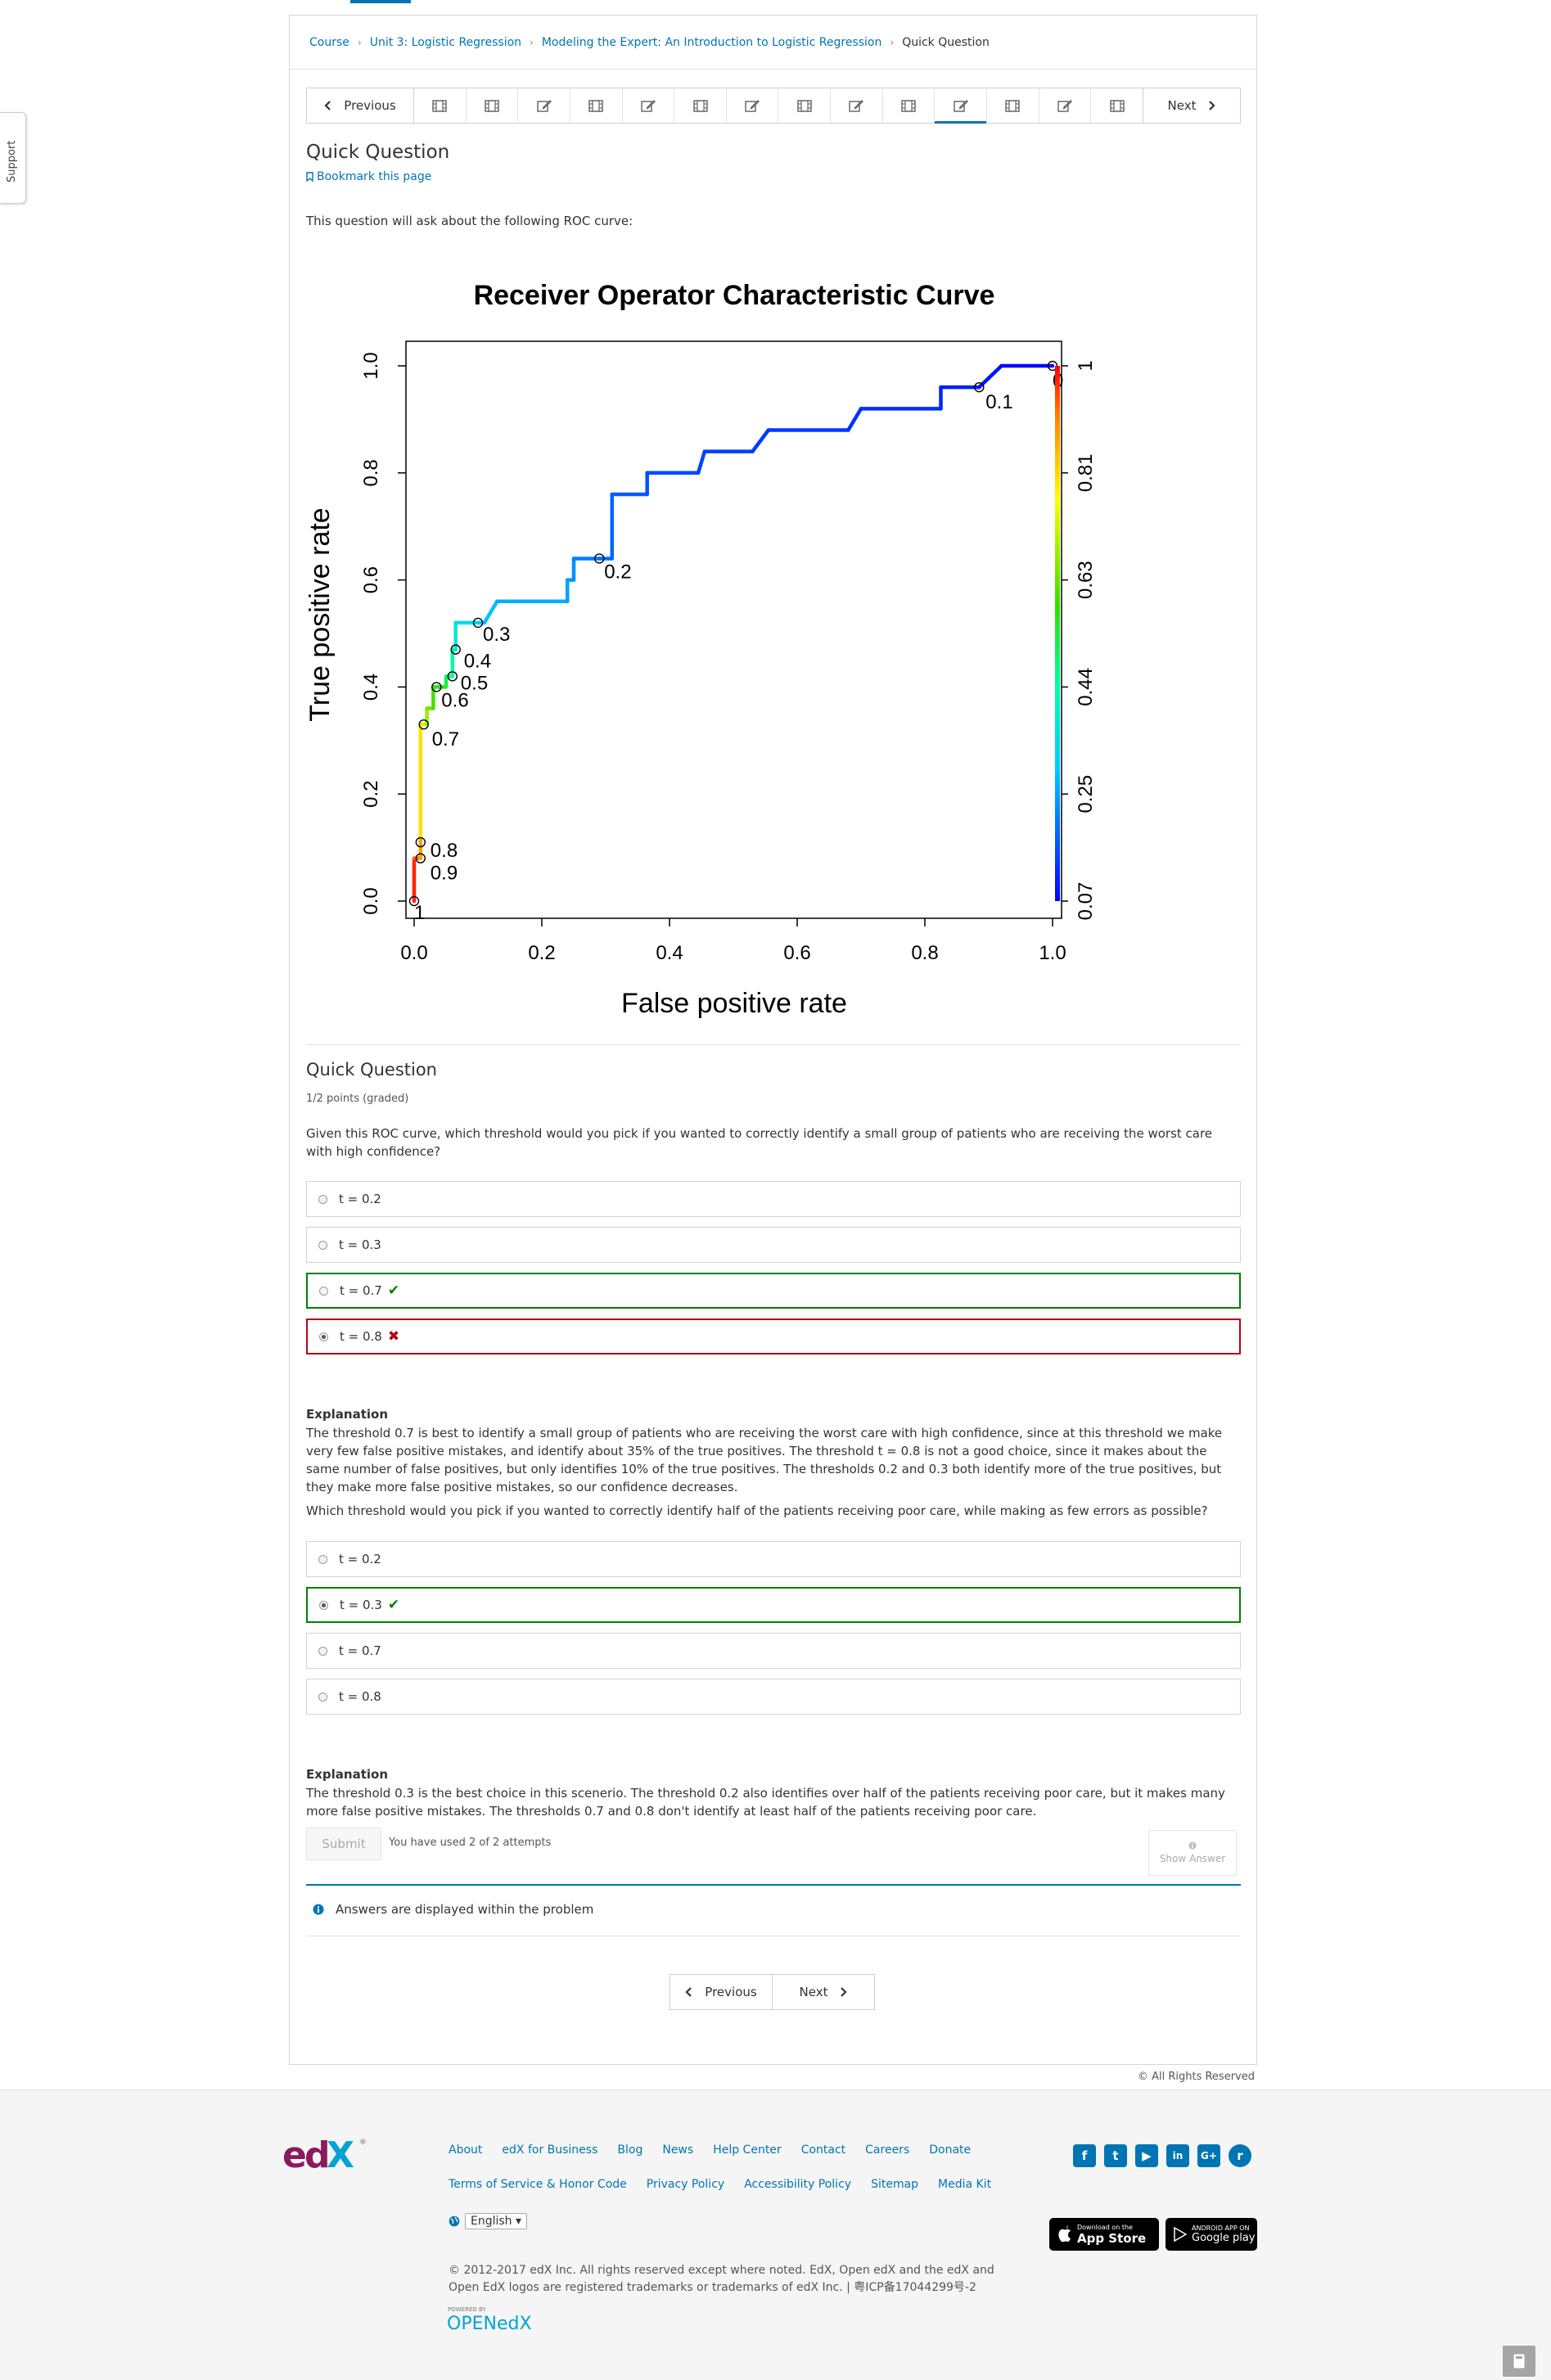  Describe the element at coordinates (894, 2185) in the screenshot. I see `footer-link: Sitemap` at that location.